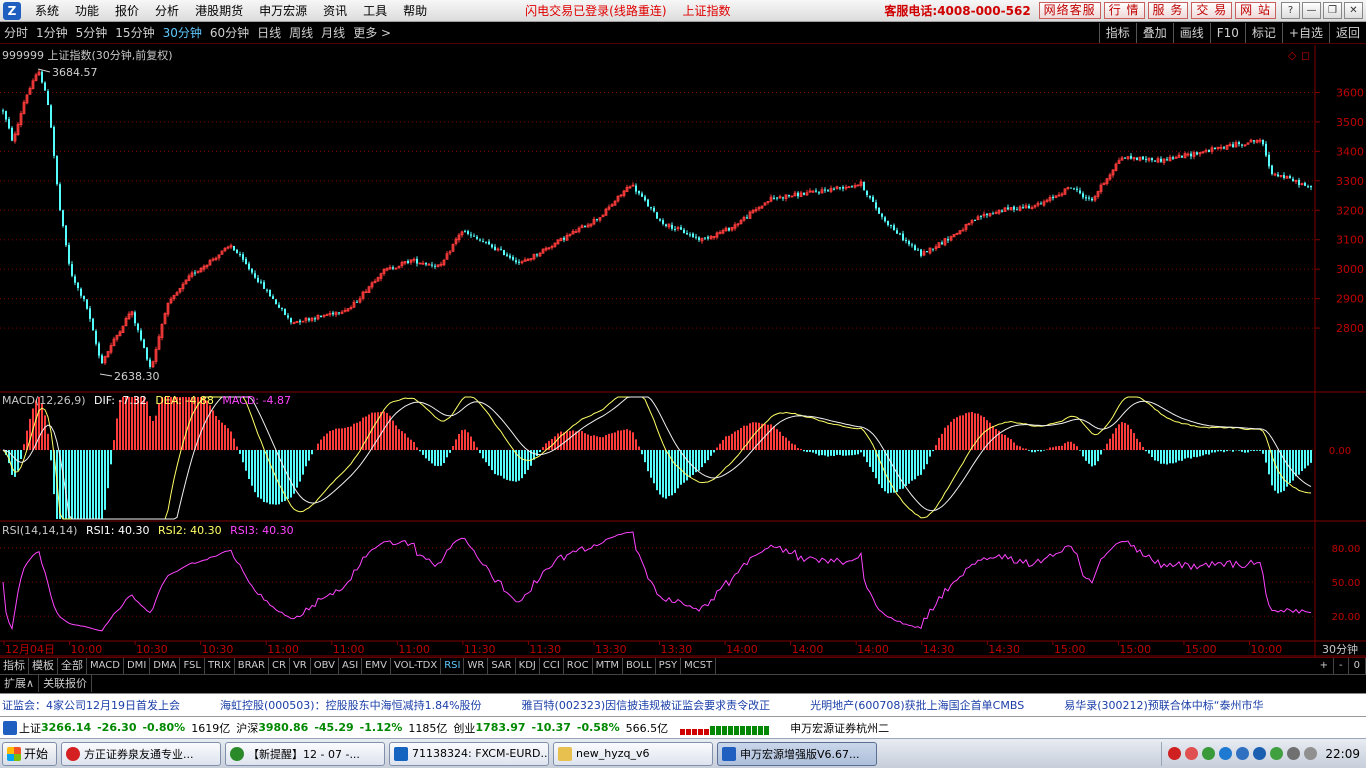 This screenshot has width=1366, height=768. Describe the element at coordinates (16, 33) in the screenshot. I see `period-tab-intraday: 分时` at that location.